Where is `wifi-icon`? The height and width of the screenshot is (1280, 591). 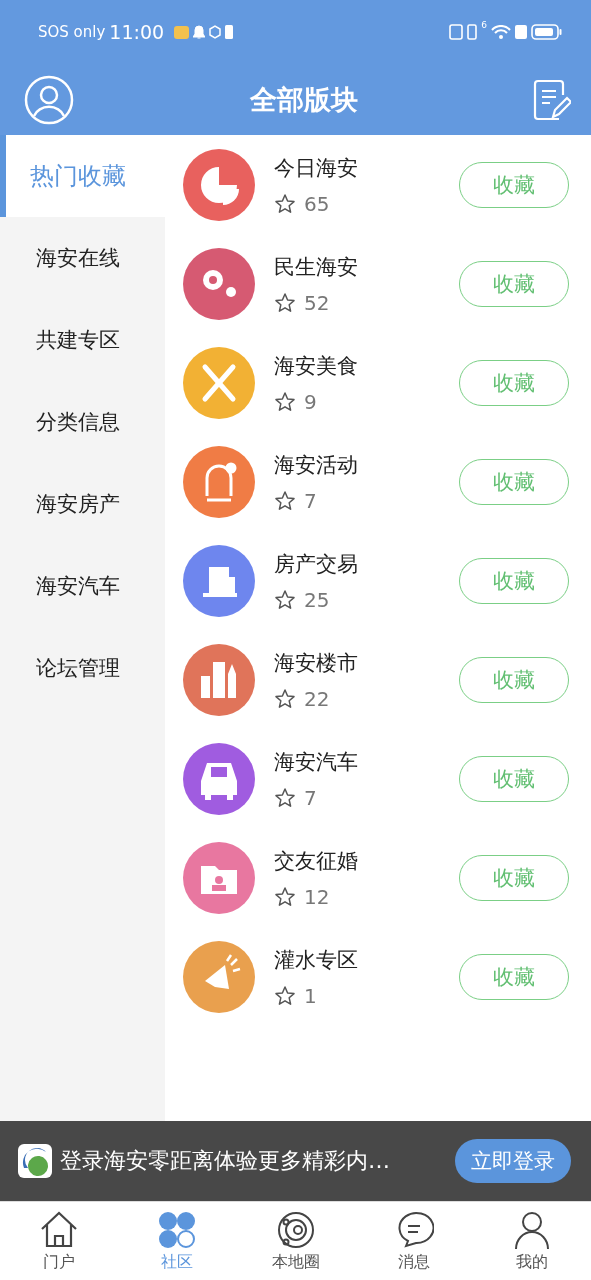
wifi-icon is located at coordinates (501, 32).